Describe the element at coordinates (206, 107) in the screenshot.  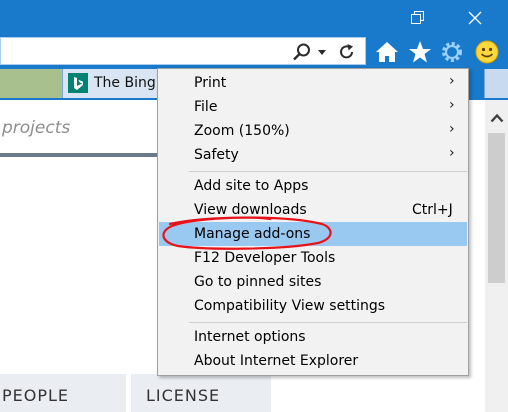
I see `menu-item-label: File` at that location.